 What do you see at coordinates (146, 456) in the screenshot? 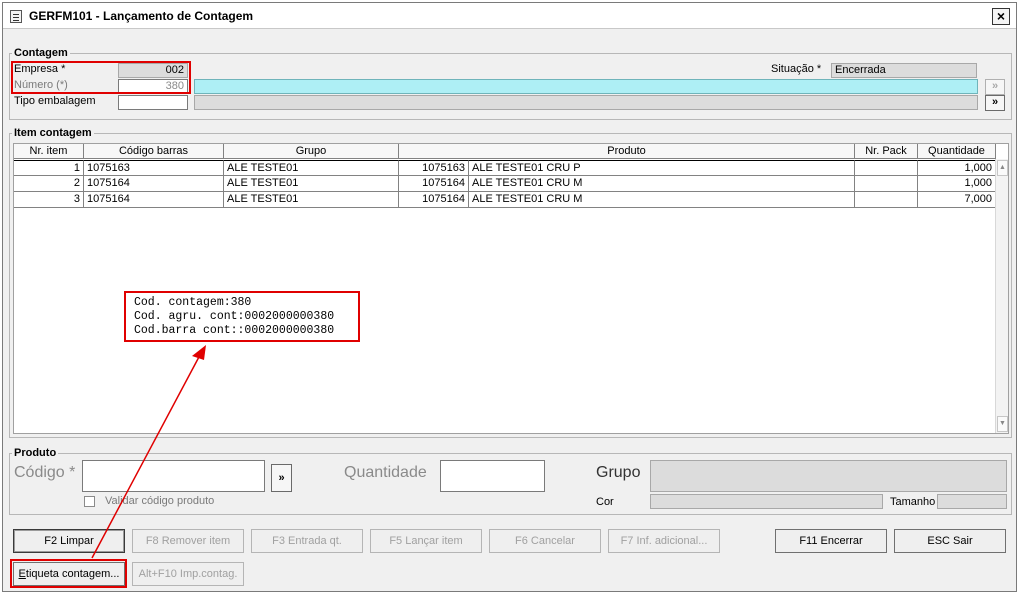
I see `arrow-line` at bounding box center [146, 456].